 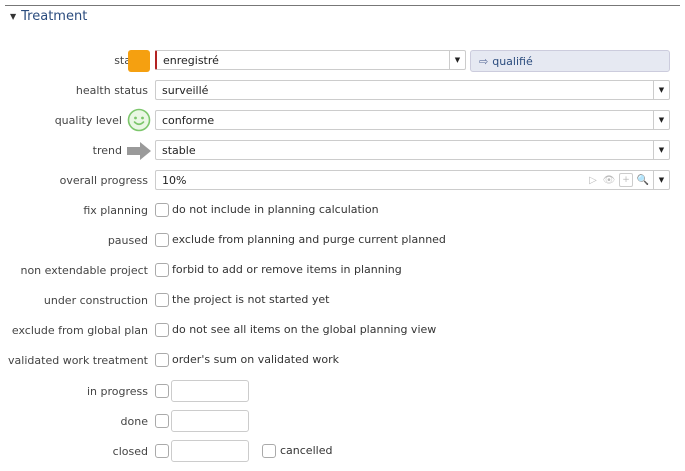 I want to click on eye-icon: 👁, so click(x=609, y=180).